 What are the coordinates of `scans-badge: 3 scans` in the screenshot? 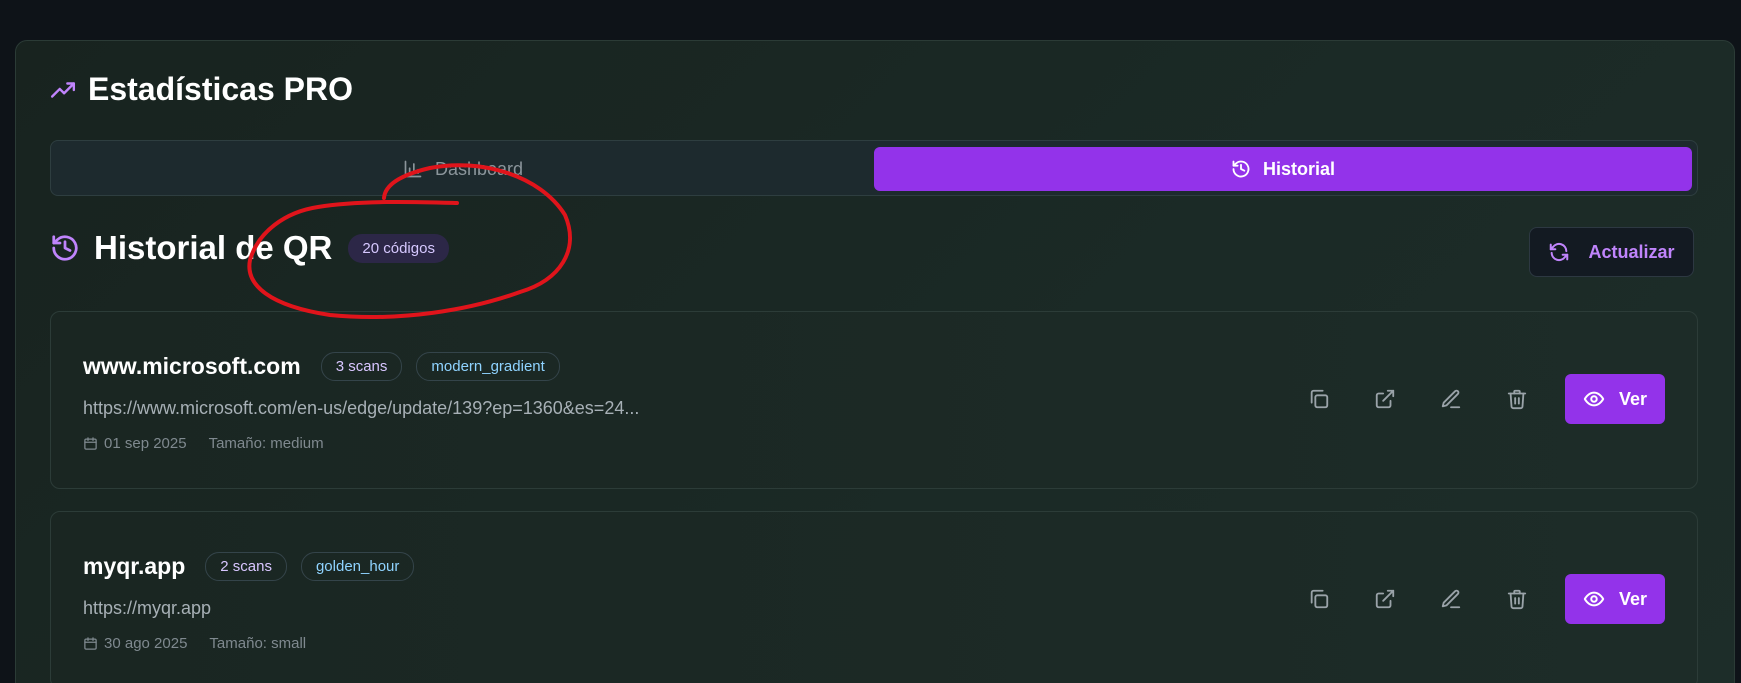 It's located at (361, 366).